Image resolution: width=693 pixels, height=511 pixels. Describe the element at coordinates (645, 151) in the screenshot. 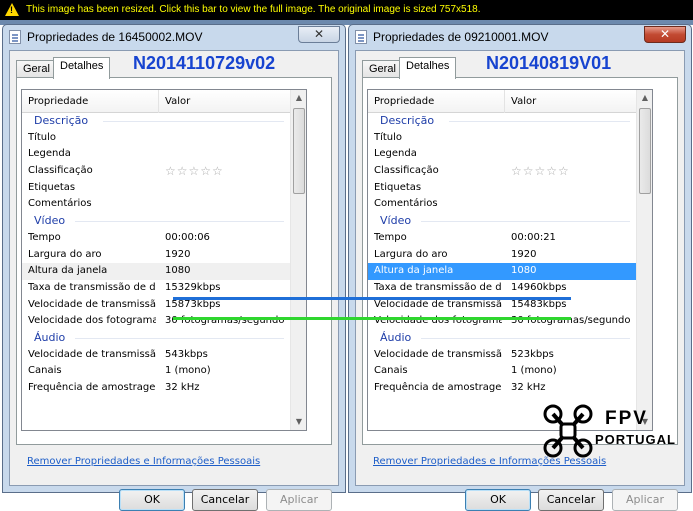

I see `right-scroll-thumb` at that location.